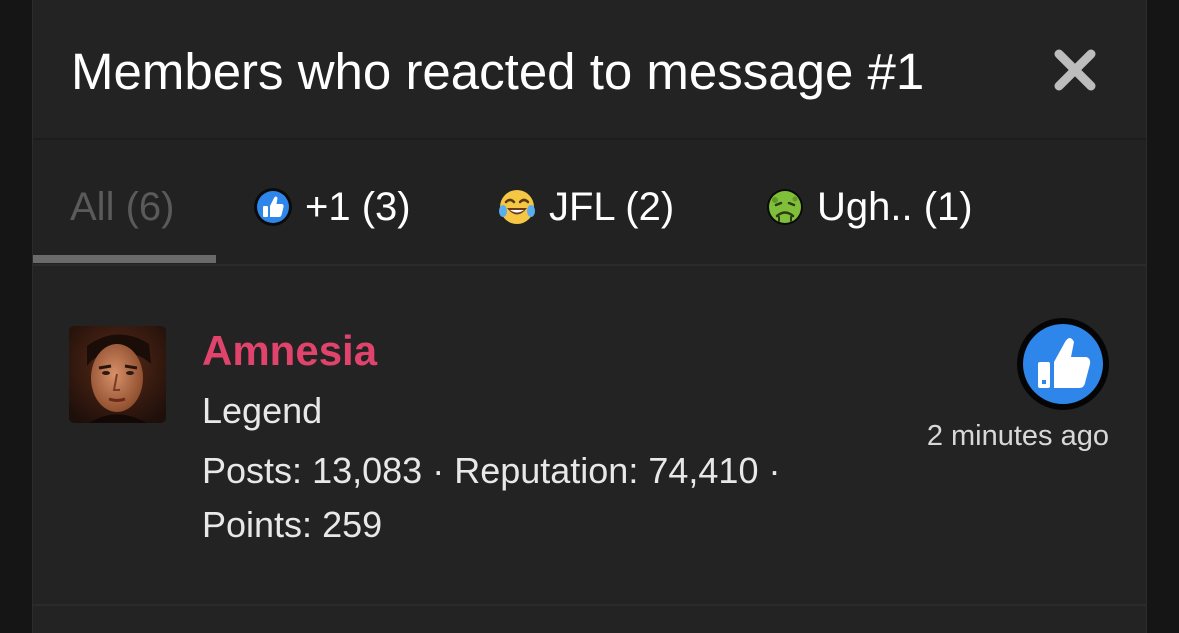 This screenshot has height=633, width=1179. I want to click on tab-plus-one: +1 (3), so click(332, 207).